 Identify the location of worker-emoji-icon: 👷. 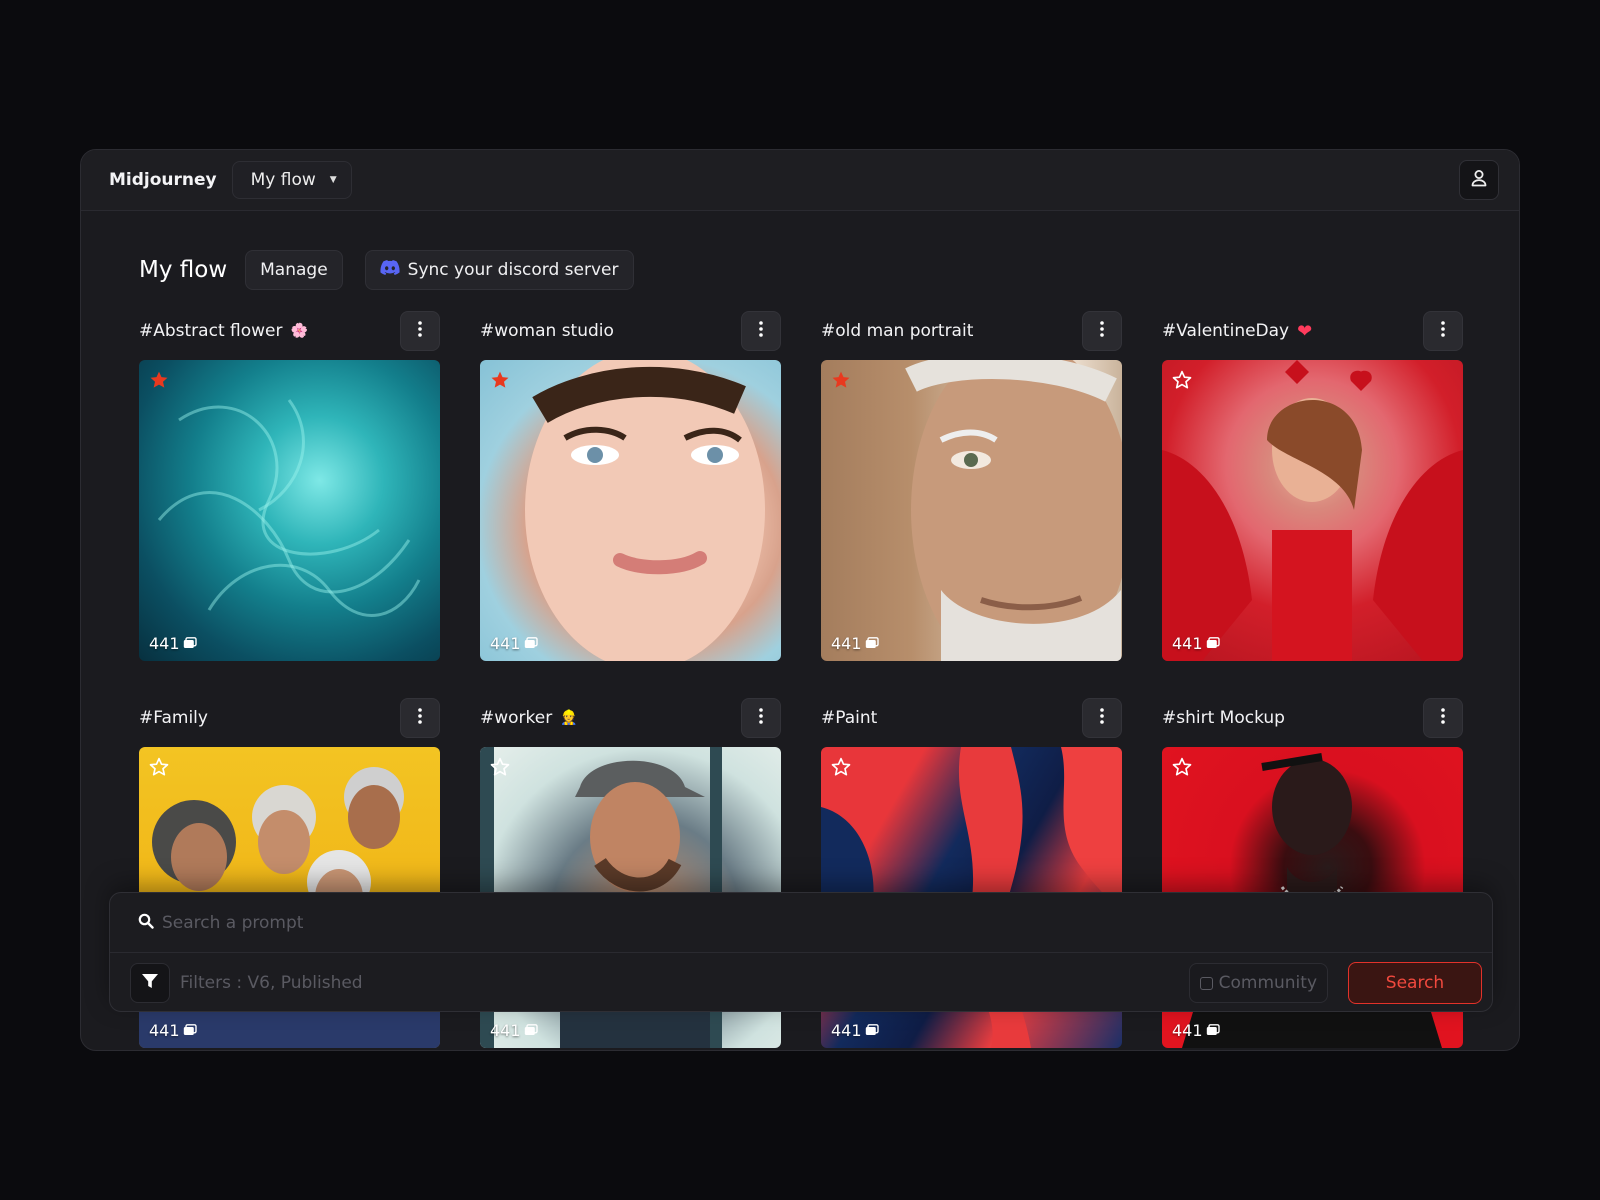
(569, 718).